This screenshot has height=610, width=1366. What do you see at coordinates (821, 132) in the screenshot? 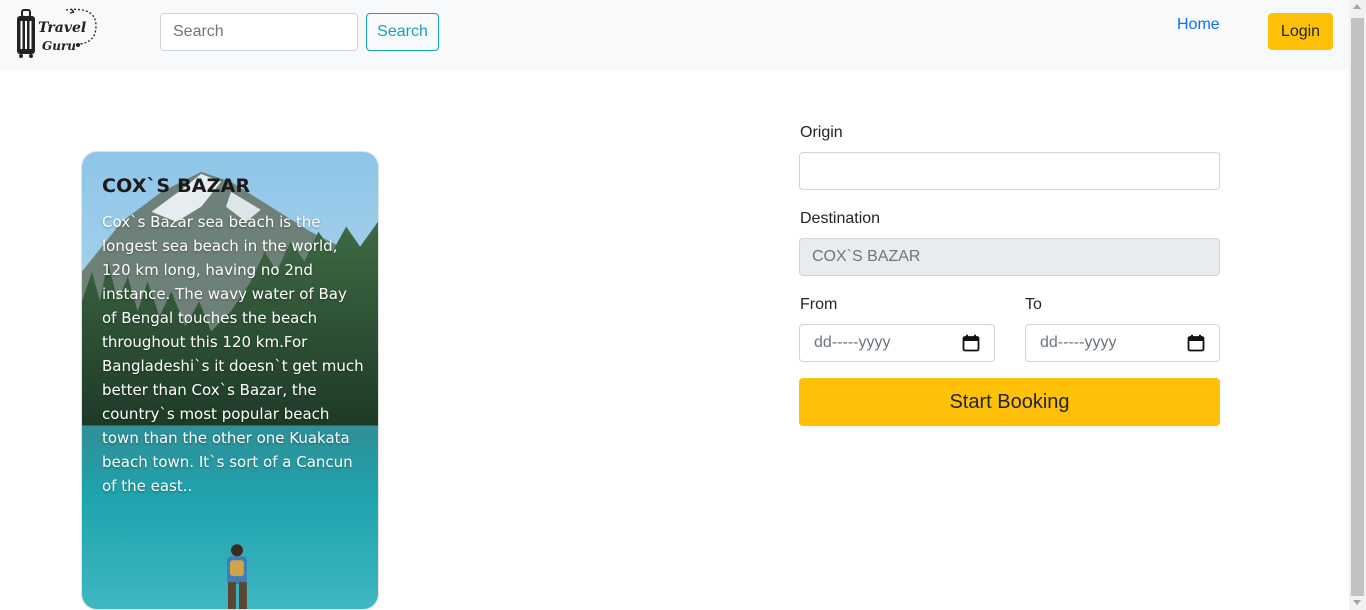
I see `origin-label: Origin` at bounding box center [821, 132].